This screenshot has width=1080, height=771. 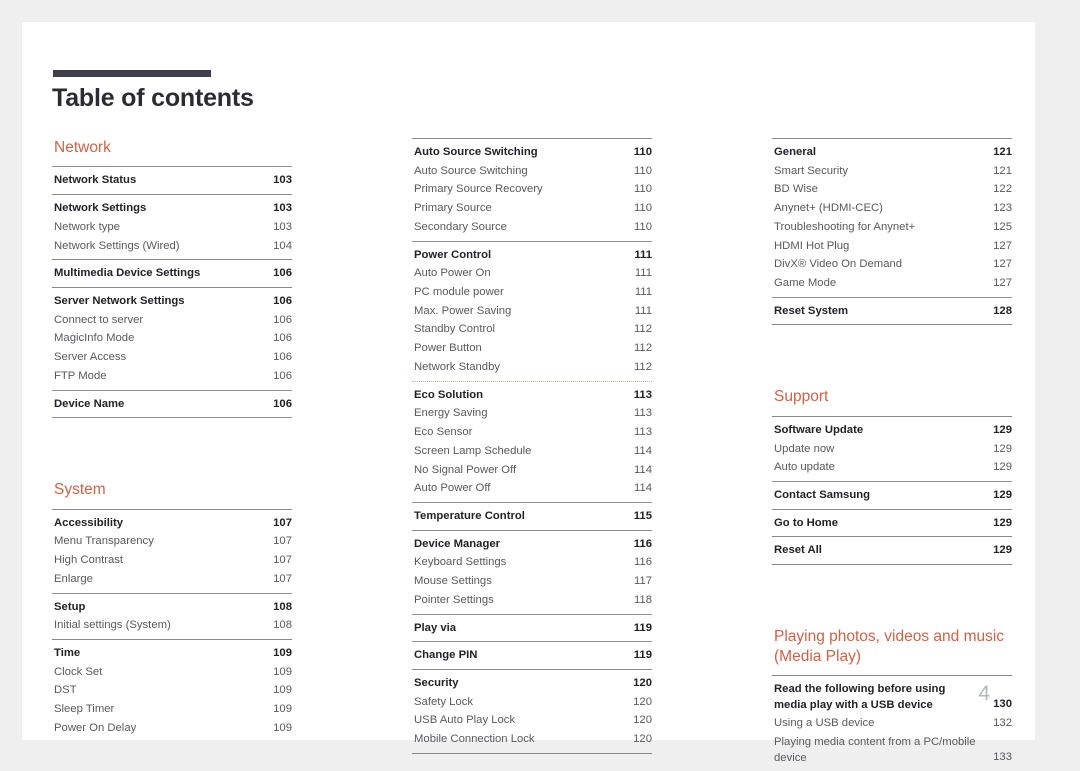 What do you see at coordinates (172, 320) in the screenshot?
I see `toc-entry: Connect to server 106` at bounding box center [172, 320].